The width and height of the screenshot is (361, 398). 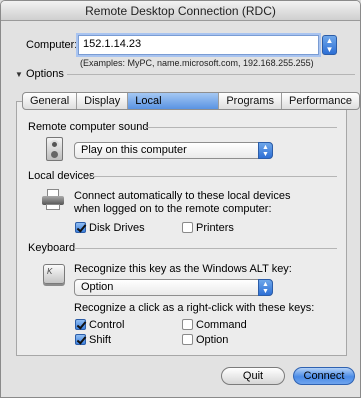 What do you see at coordinates (80, 324) in the screenshot?
I see `control-checkbox` at bounding box center [80, 324].